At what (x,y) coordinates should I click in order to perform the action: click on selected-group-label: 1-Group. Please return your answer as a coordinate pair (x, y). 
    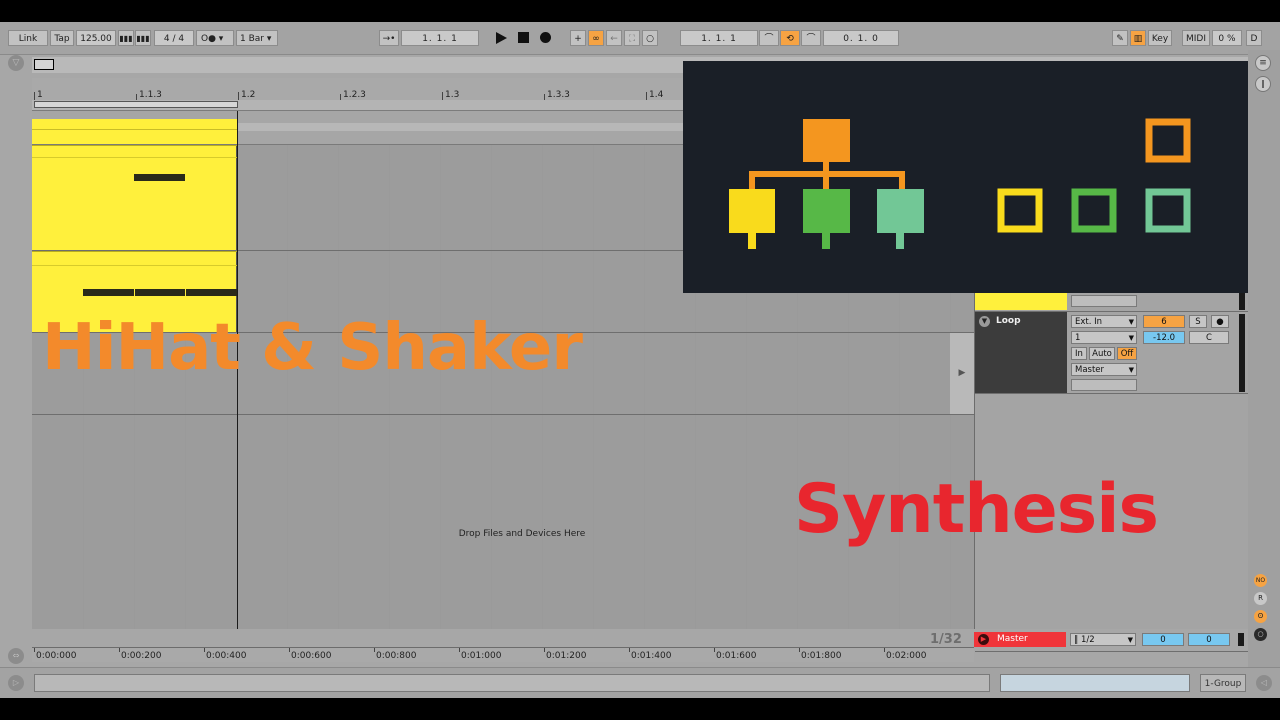
    Looking at the image, I should click on (1223, 683).